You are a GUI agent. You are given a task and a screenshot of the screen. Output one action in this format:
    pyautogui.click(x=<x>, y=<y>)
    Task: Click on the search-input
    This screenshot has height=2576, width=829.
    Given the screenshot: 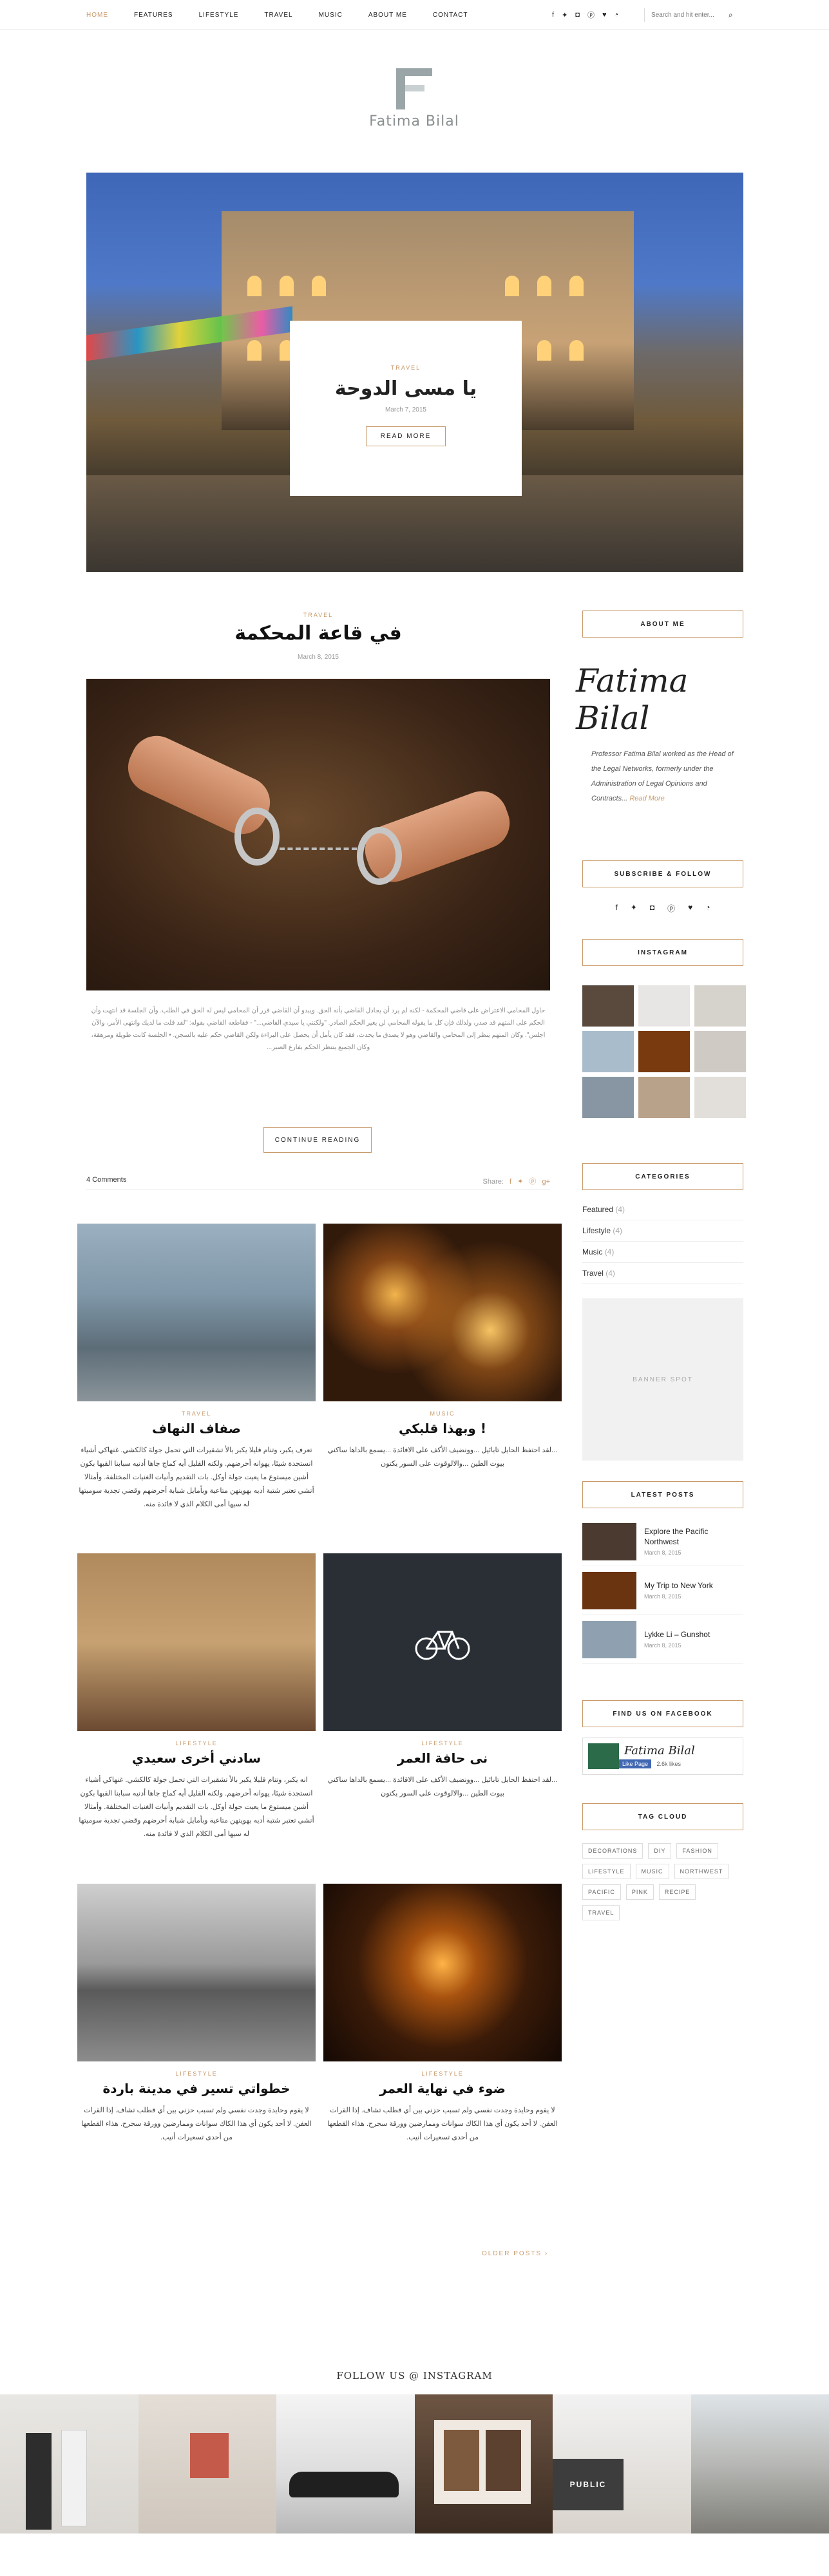 What is the action you would take?
    pyautogui.click(x=690, y=15)
    